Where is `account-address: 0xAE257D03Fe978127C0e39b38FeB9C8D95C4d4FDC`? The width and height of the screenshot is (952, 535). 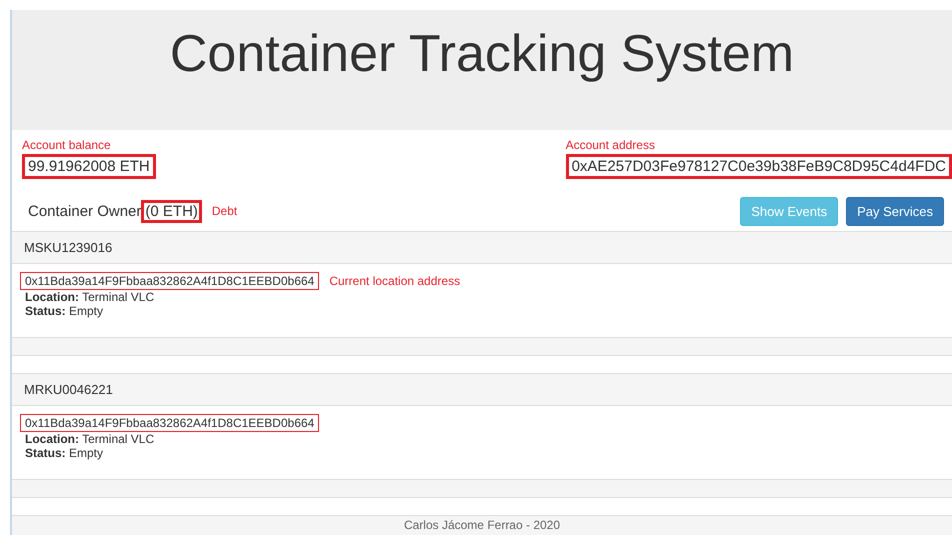 account-address: 0xAE257D03Fe978127C0e39b38FeB9C8D95C4d4FDC is located at coordinates (759, 166).